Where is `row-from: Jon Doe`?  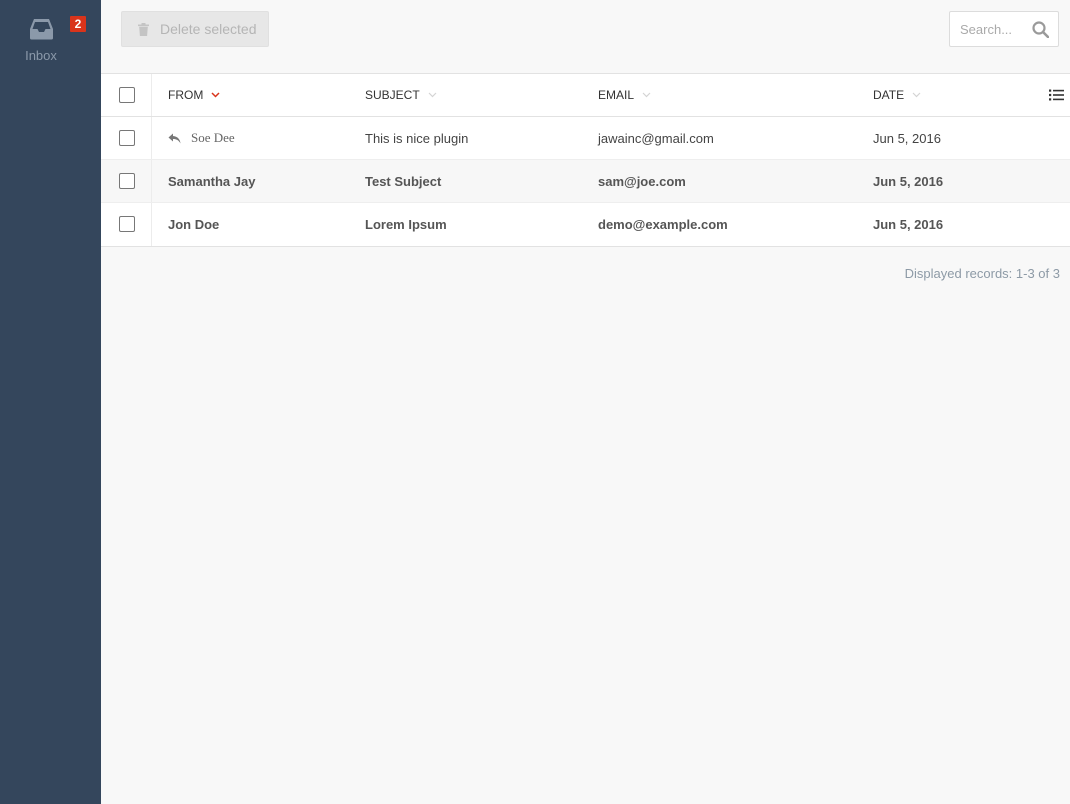 row-from: Jon Doe is located at coordinates (194, 224).